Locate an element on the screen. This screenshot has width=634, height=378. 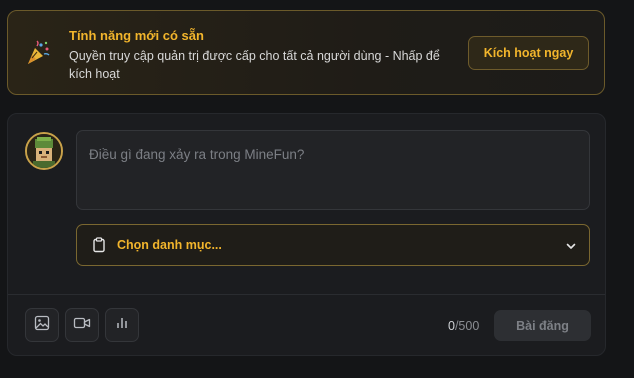
add-image-button is located at coordinates (42, 325).